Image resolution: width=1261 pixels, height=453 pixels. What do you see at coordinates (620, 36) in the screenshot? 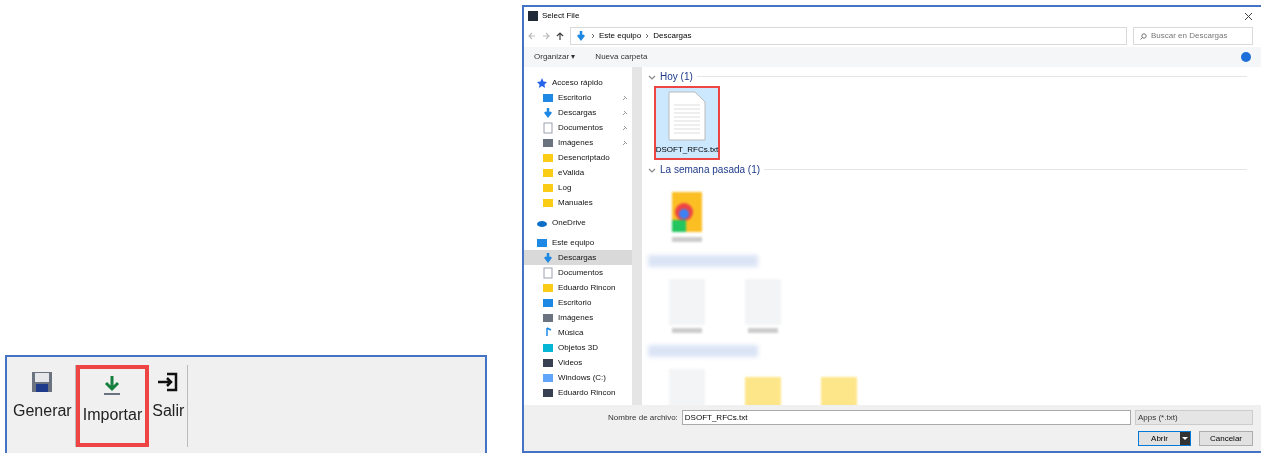
I see `breadcrumb-item: Este equipo` at bounding box center [620, 36].